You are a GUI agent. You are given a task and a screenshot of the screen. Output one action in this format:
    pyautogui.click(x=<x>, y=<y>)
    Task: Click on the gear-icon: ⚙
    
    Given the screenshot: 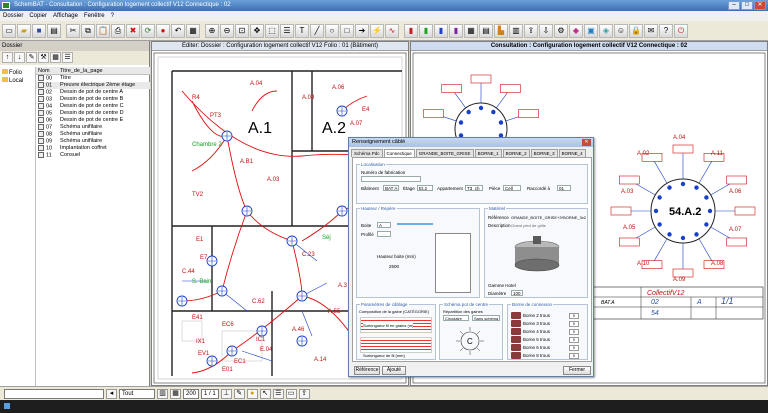 What is the action you would take?
    pyautogui.click(x=561, y=30)
    